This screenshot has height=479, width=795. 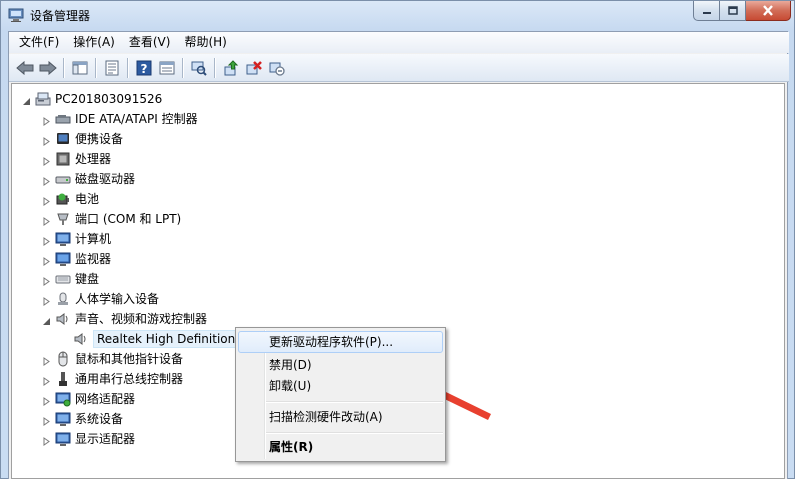 What do you see at coordinates (63, 379) in the screenshot?
I see `usb-icon` at bounding box center [63, 379].